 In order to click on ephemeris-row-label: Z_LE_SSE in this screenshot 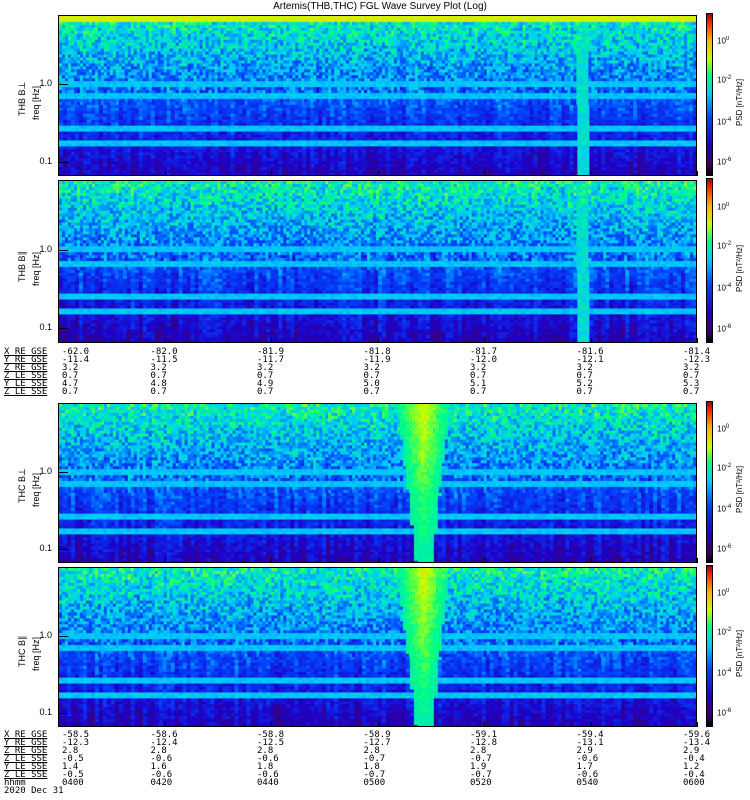, I will do `click(26, 392)`.